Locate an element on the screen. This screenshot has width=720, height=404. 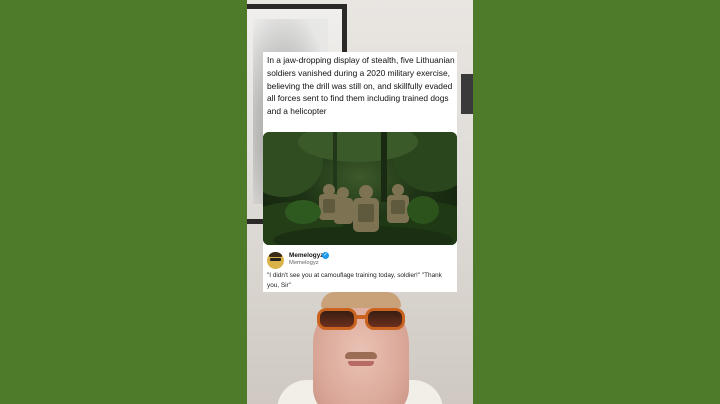
presenter-hair is located at coordinates (361, 300).